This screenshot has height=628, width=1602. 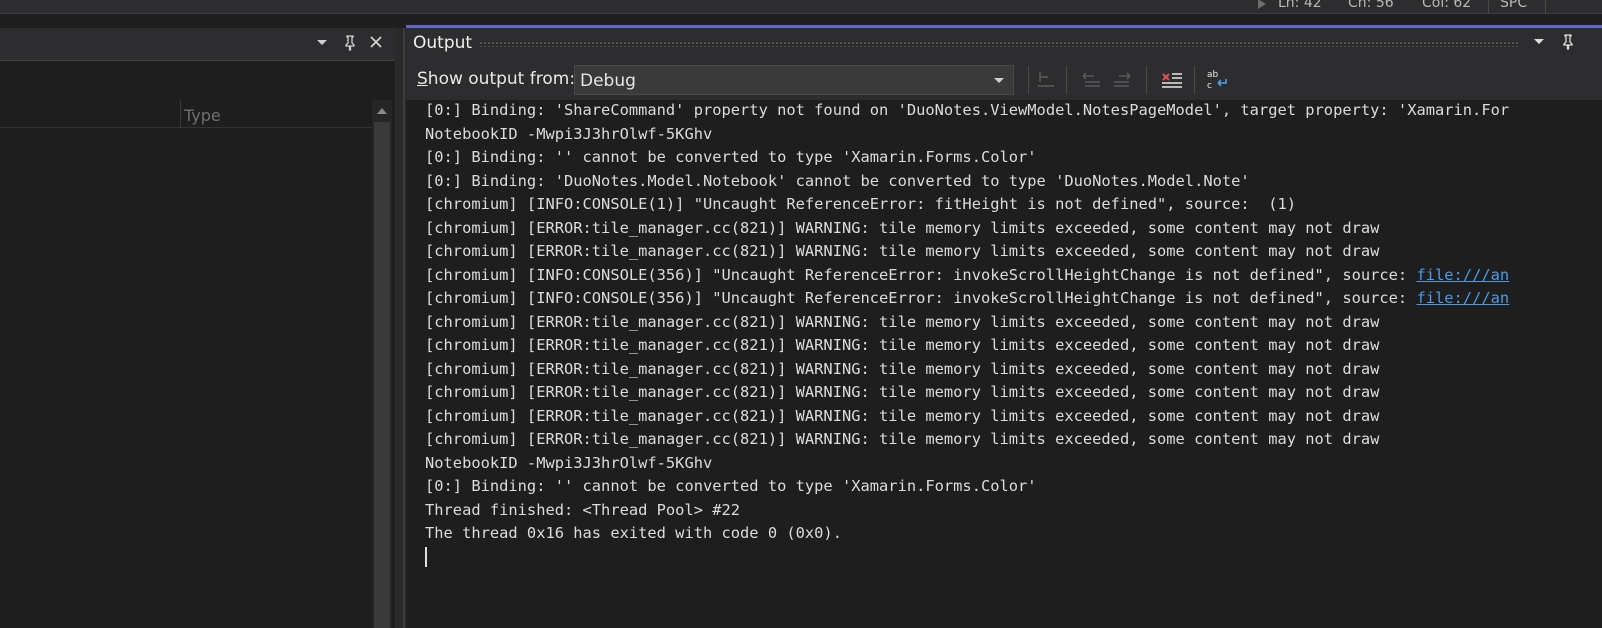 What do you see at coordinates (501, 79) in the screenshot?
I see `show-output-from-label-text: how output from:` at bounding box center [501, 79].